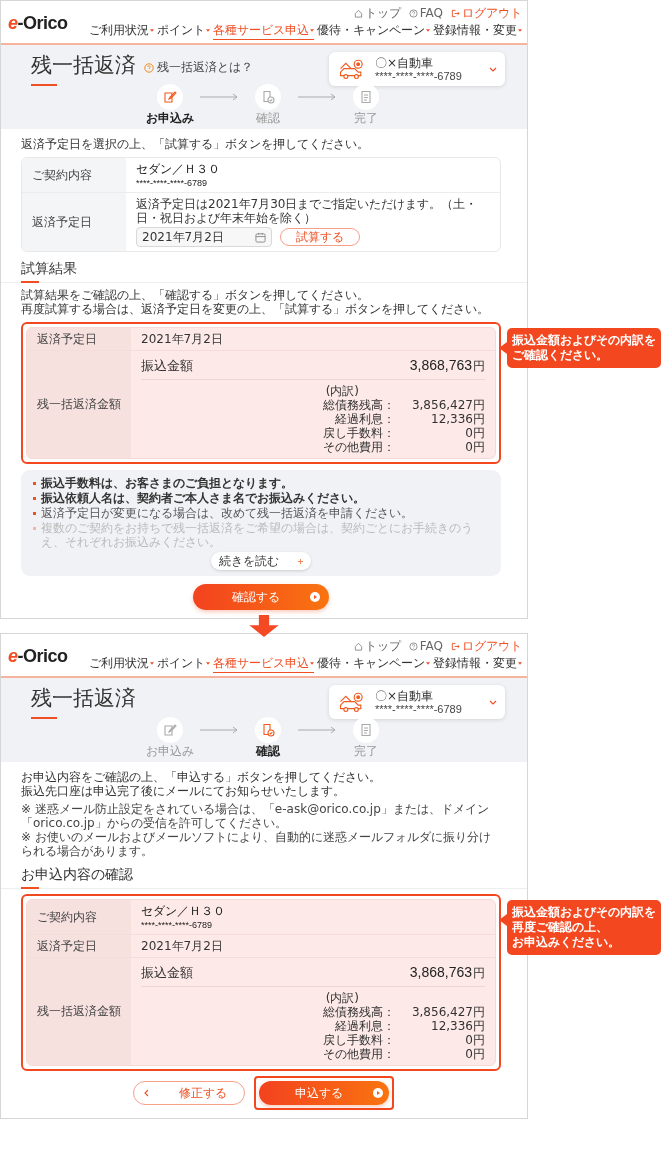 The width and height of the screenshot is (662, 1173). I want to click on amount-value: 3,868,763, so click(440, 972).